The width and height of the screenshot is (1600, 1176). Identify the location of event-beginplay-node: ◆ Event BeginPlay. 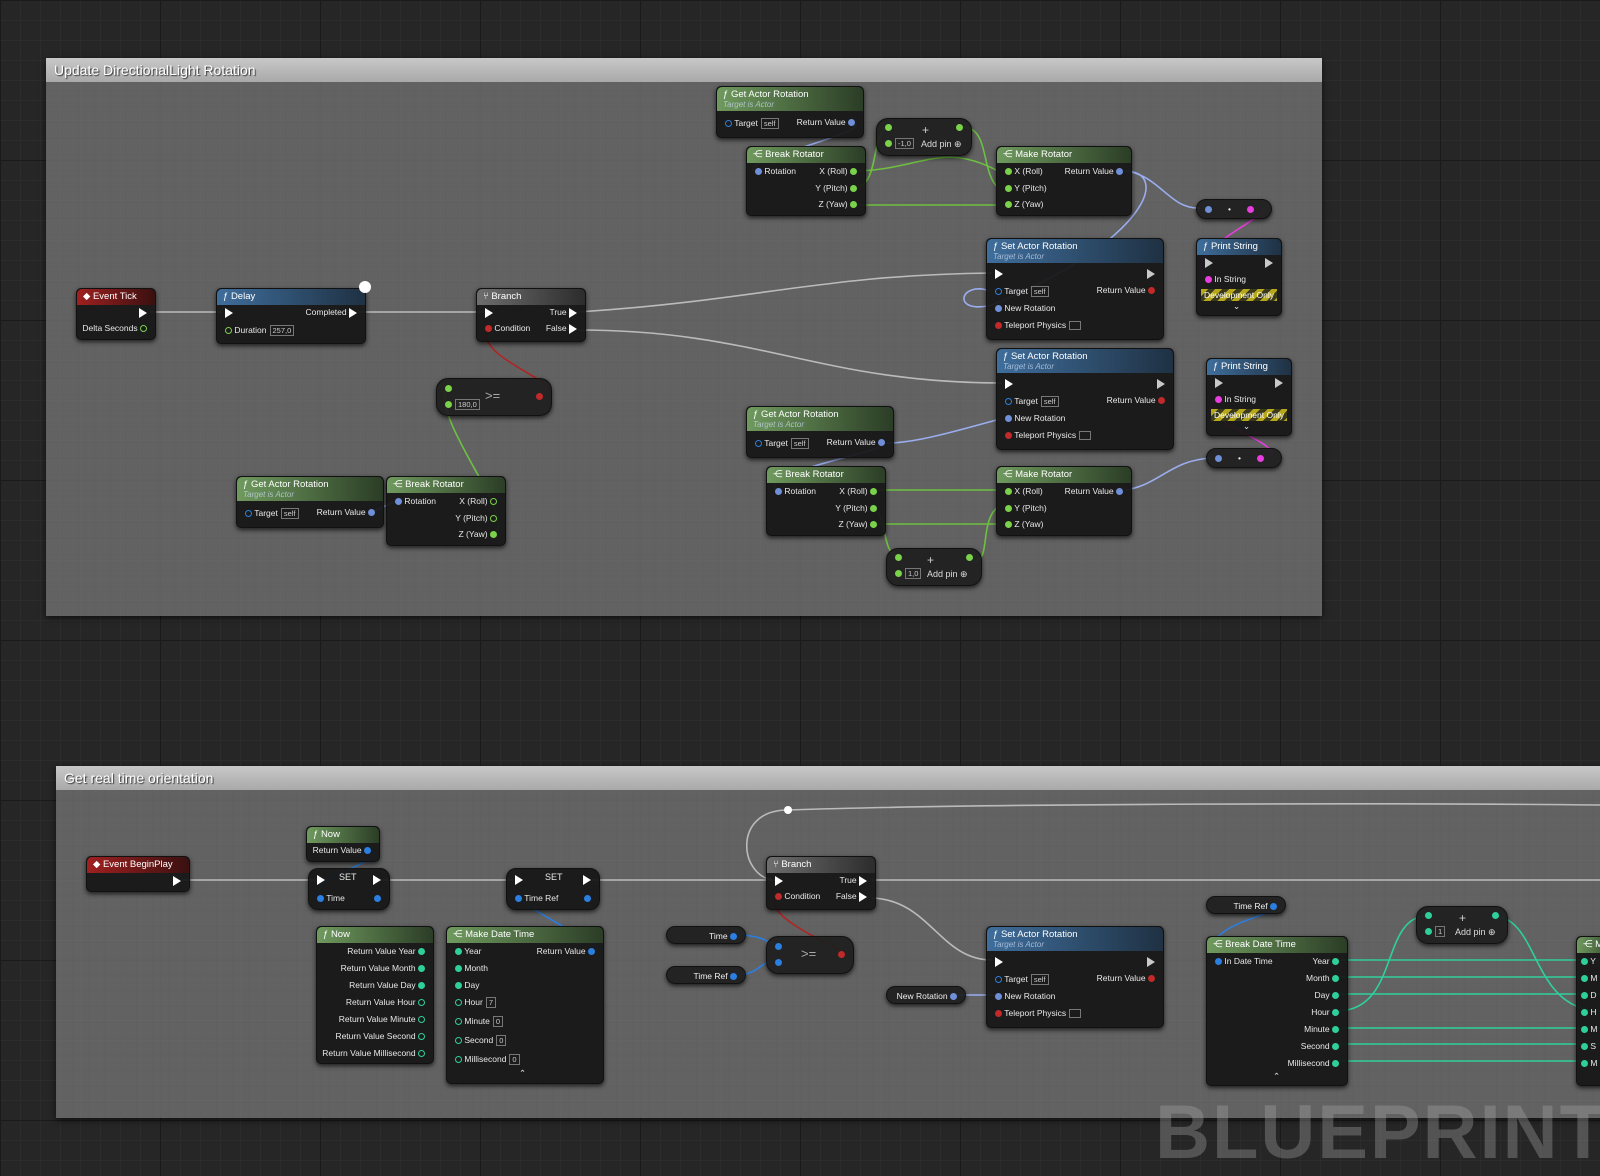
(138, 874).